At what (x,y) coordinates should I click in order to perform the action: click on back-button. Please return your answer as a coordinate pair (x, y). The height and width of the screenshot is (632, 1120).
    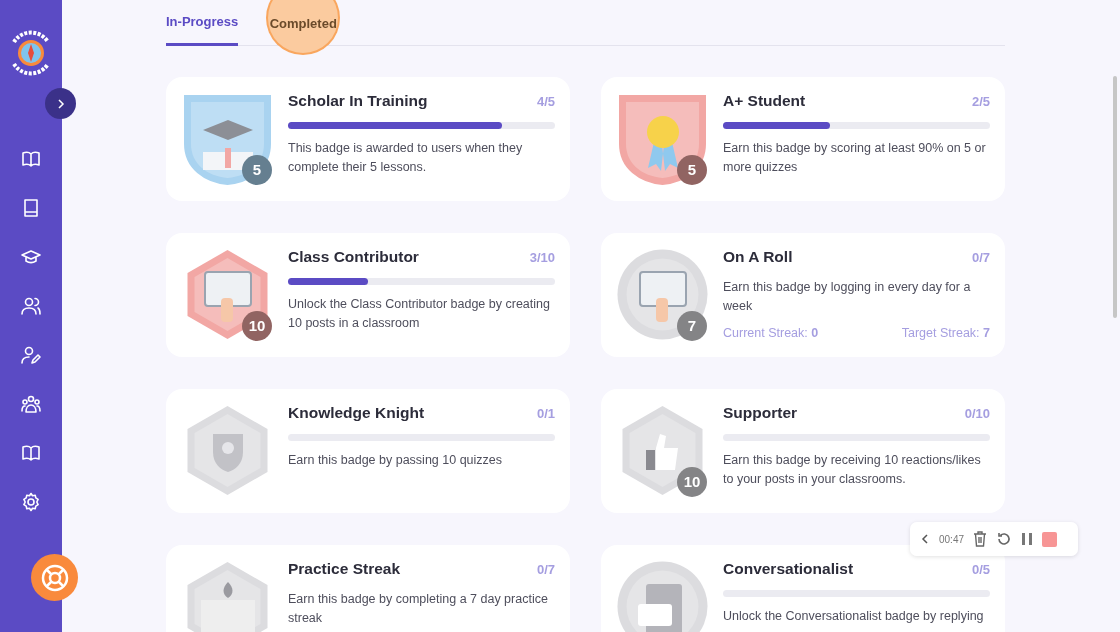
    Looking at the image, I should click on (925, 539).